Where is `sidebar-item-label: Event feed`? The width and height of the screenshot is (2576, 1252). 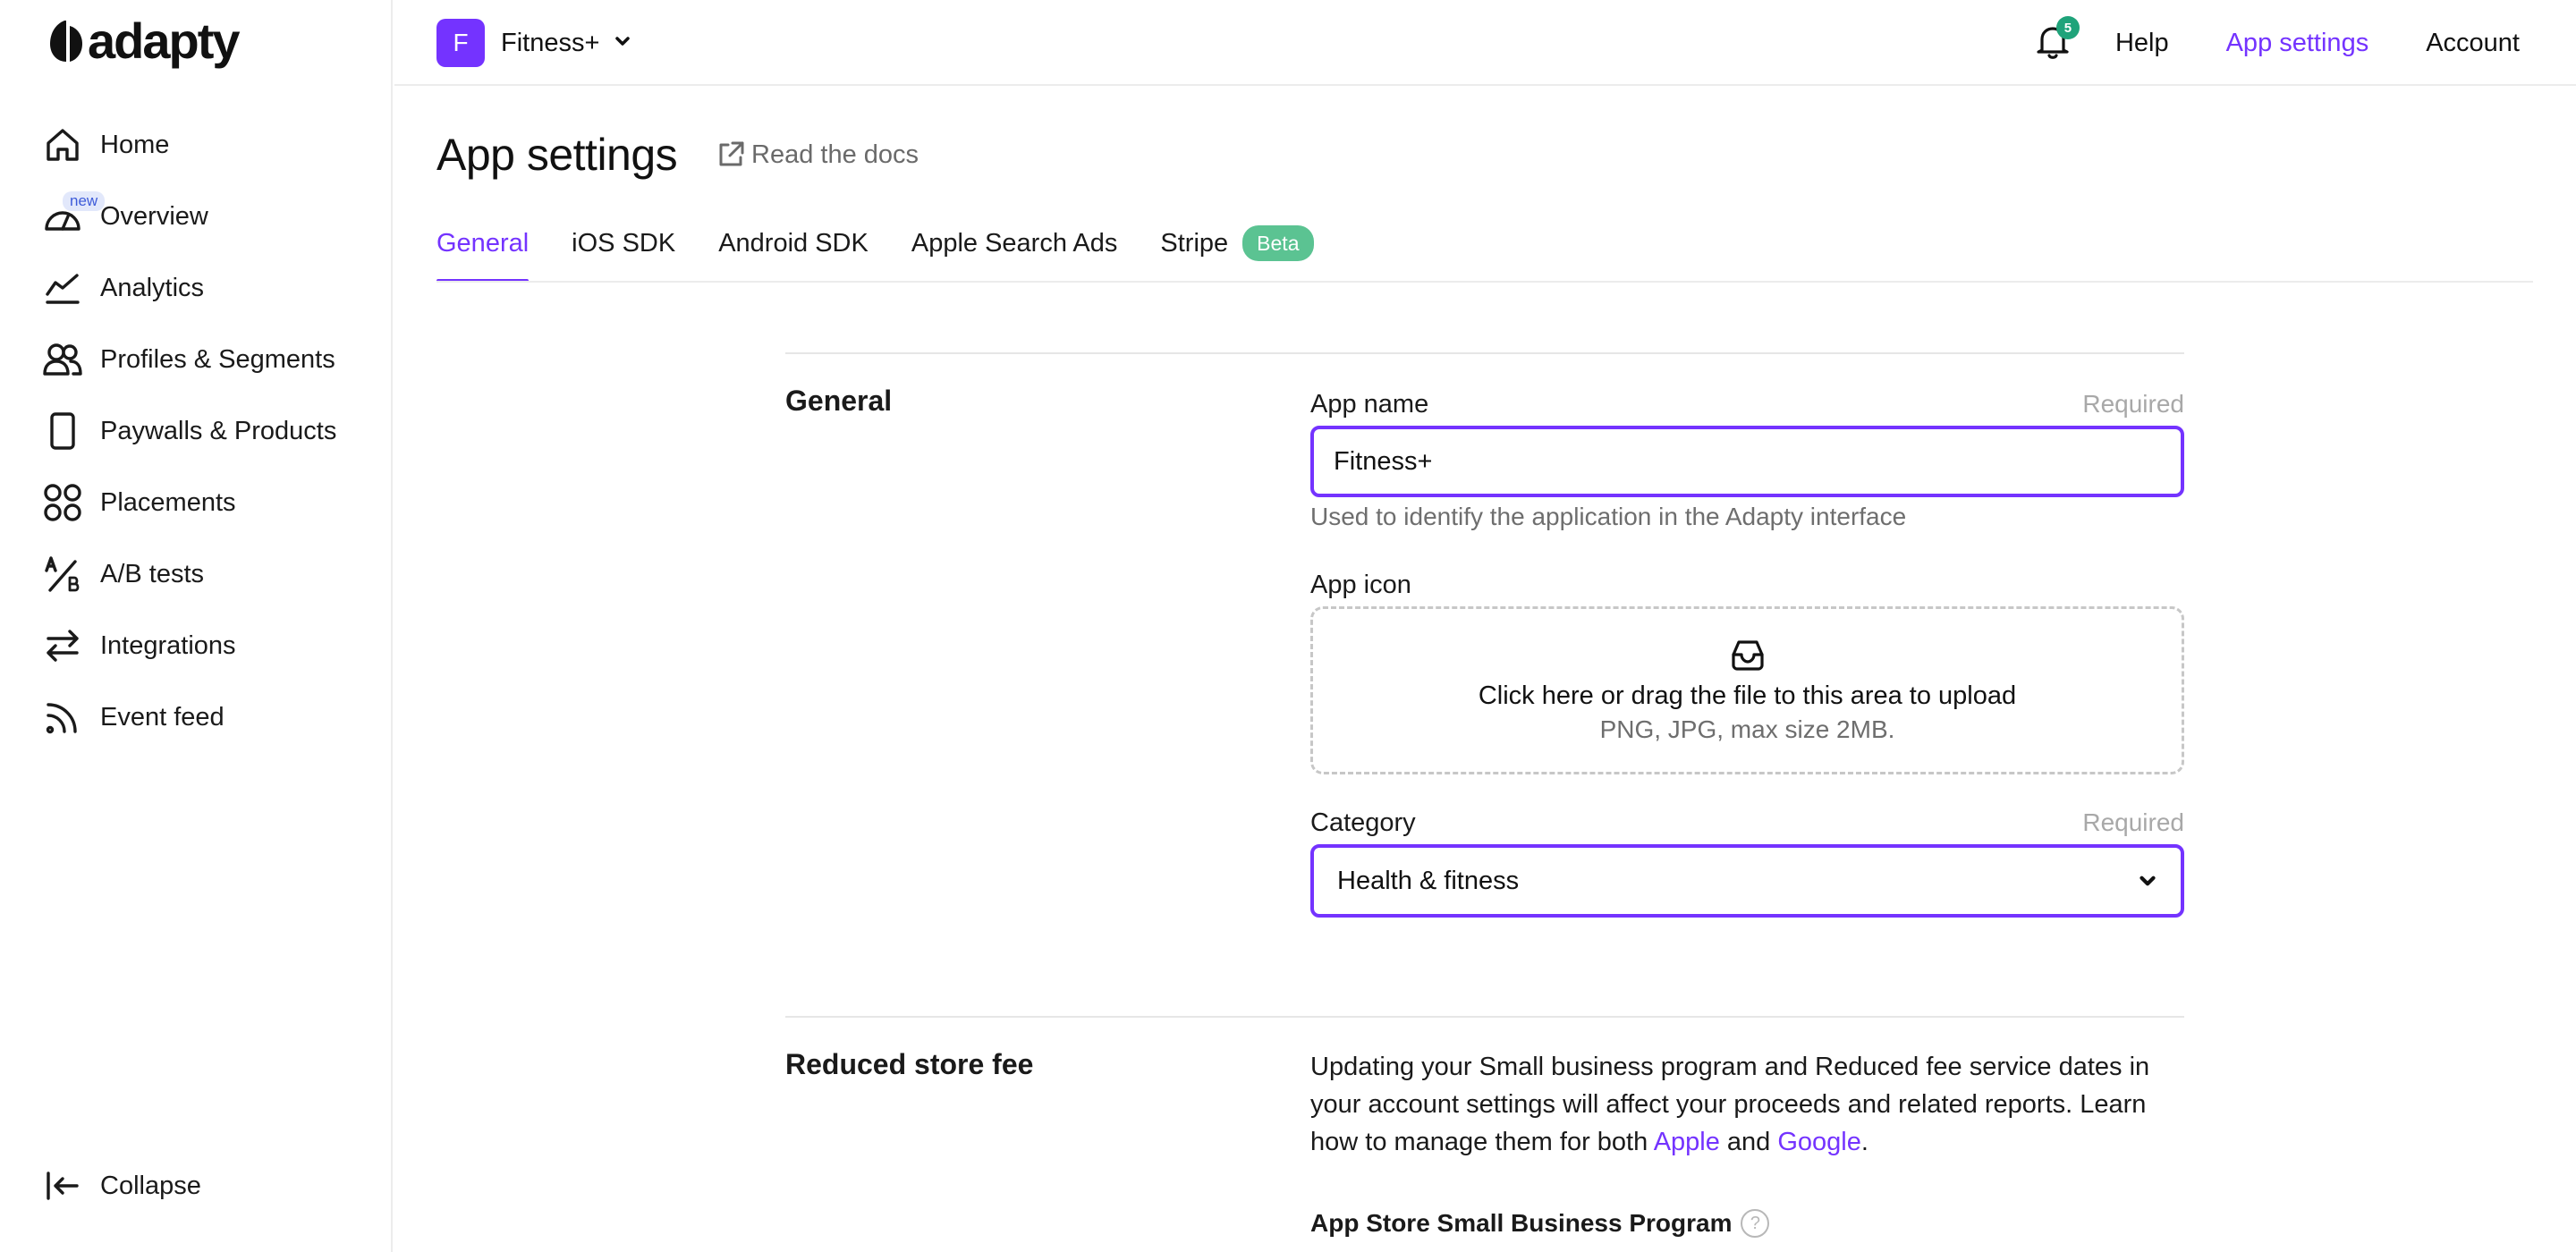
sidebar-item-label: Event feed is located at coordinates (162, 717).